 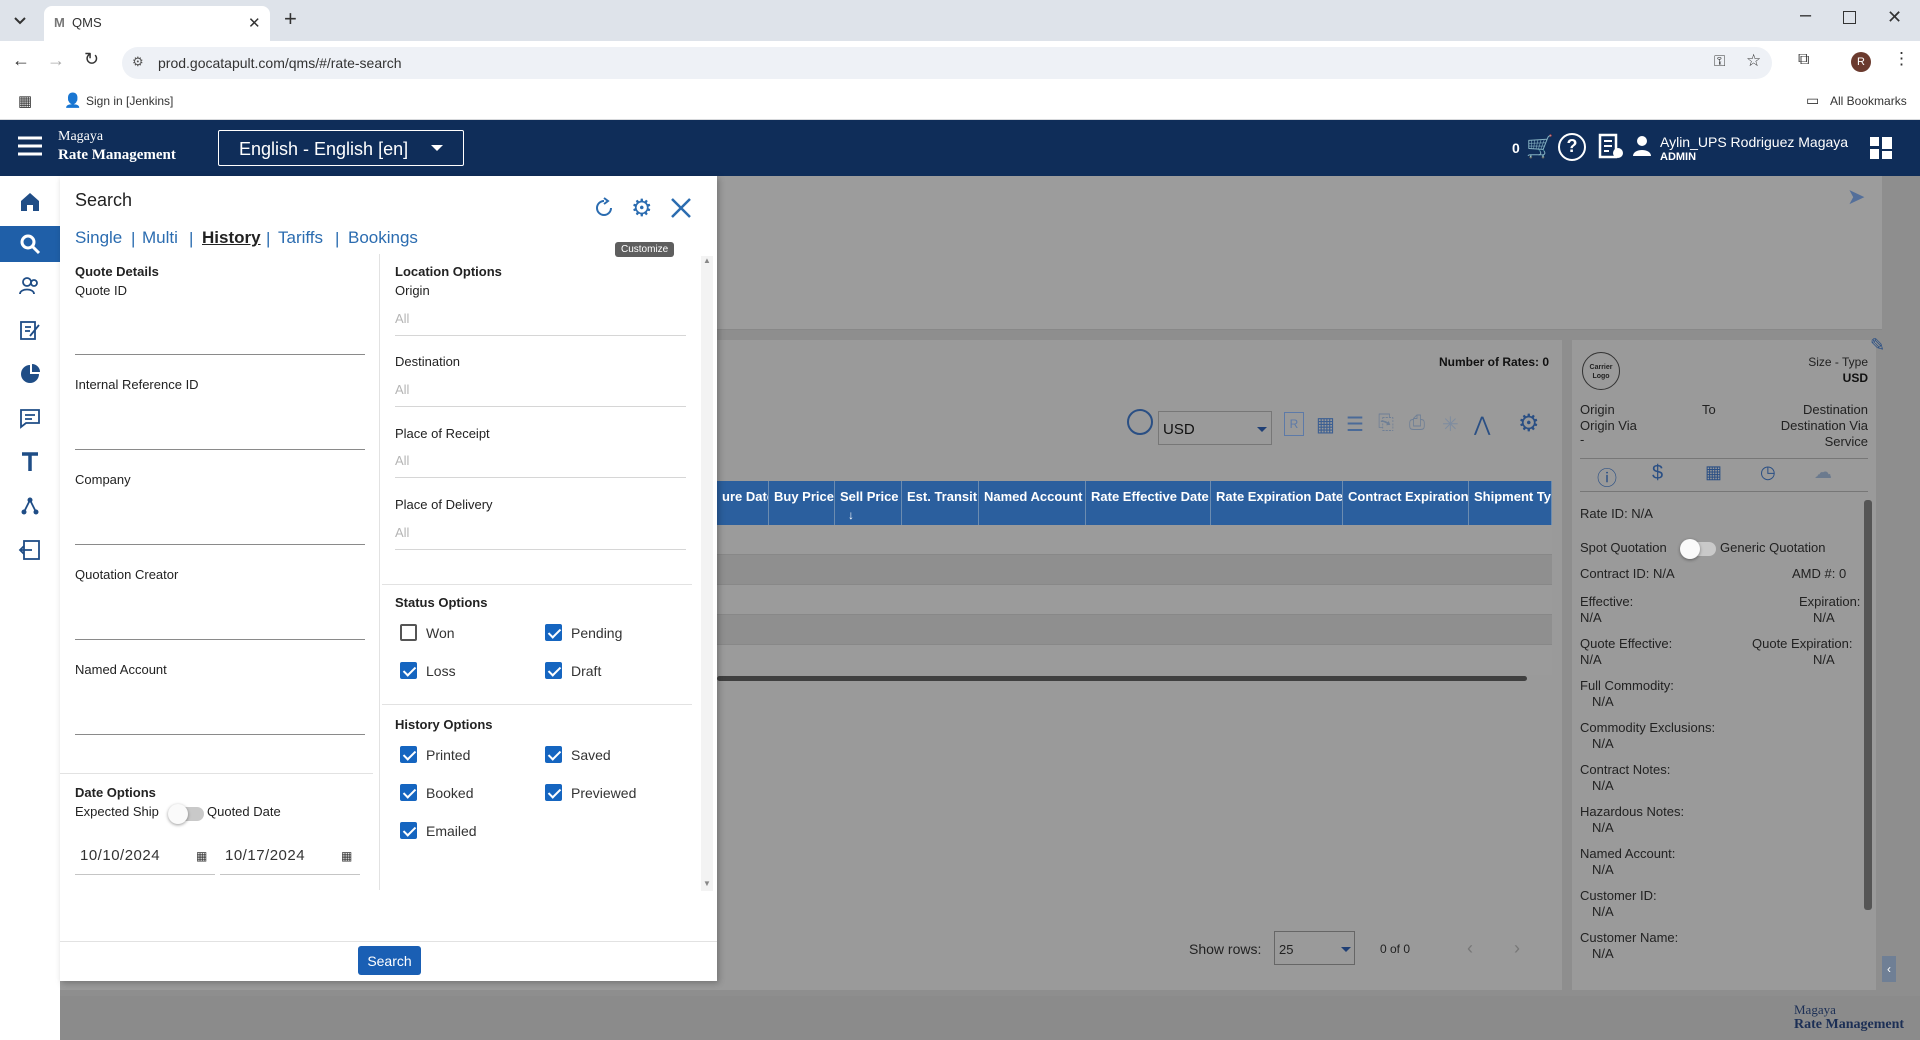 I want to click on pending-checkbox, so click(x=553, y=632).